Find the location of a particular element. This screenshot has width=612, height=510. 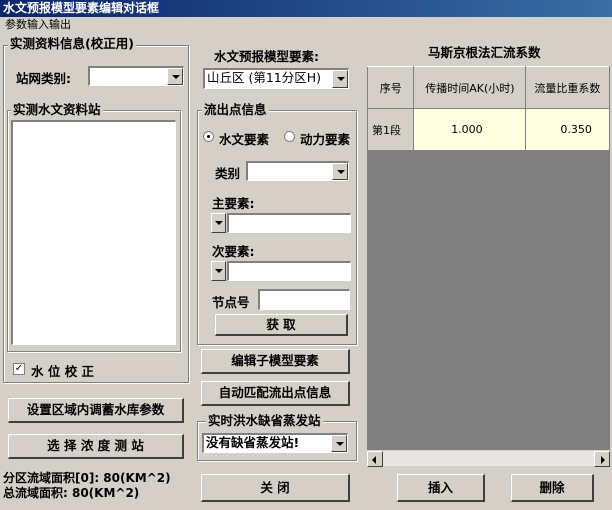

set-reservoir-button: 设置区域内调蓄水库参数 is located at coordinates (96, 410).